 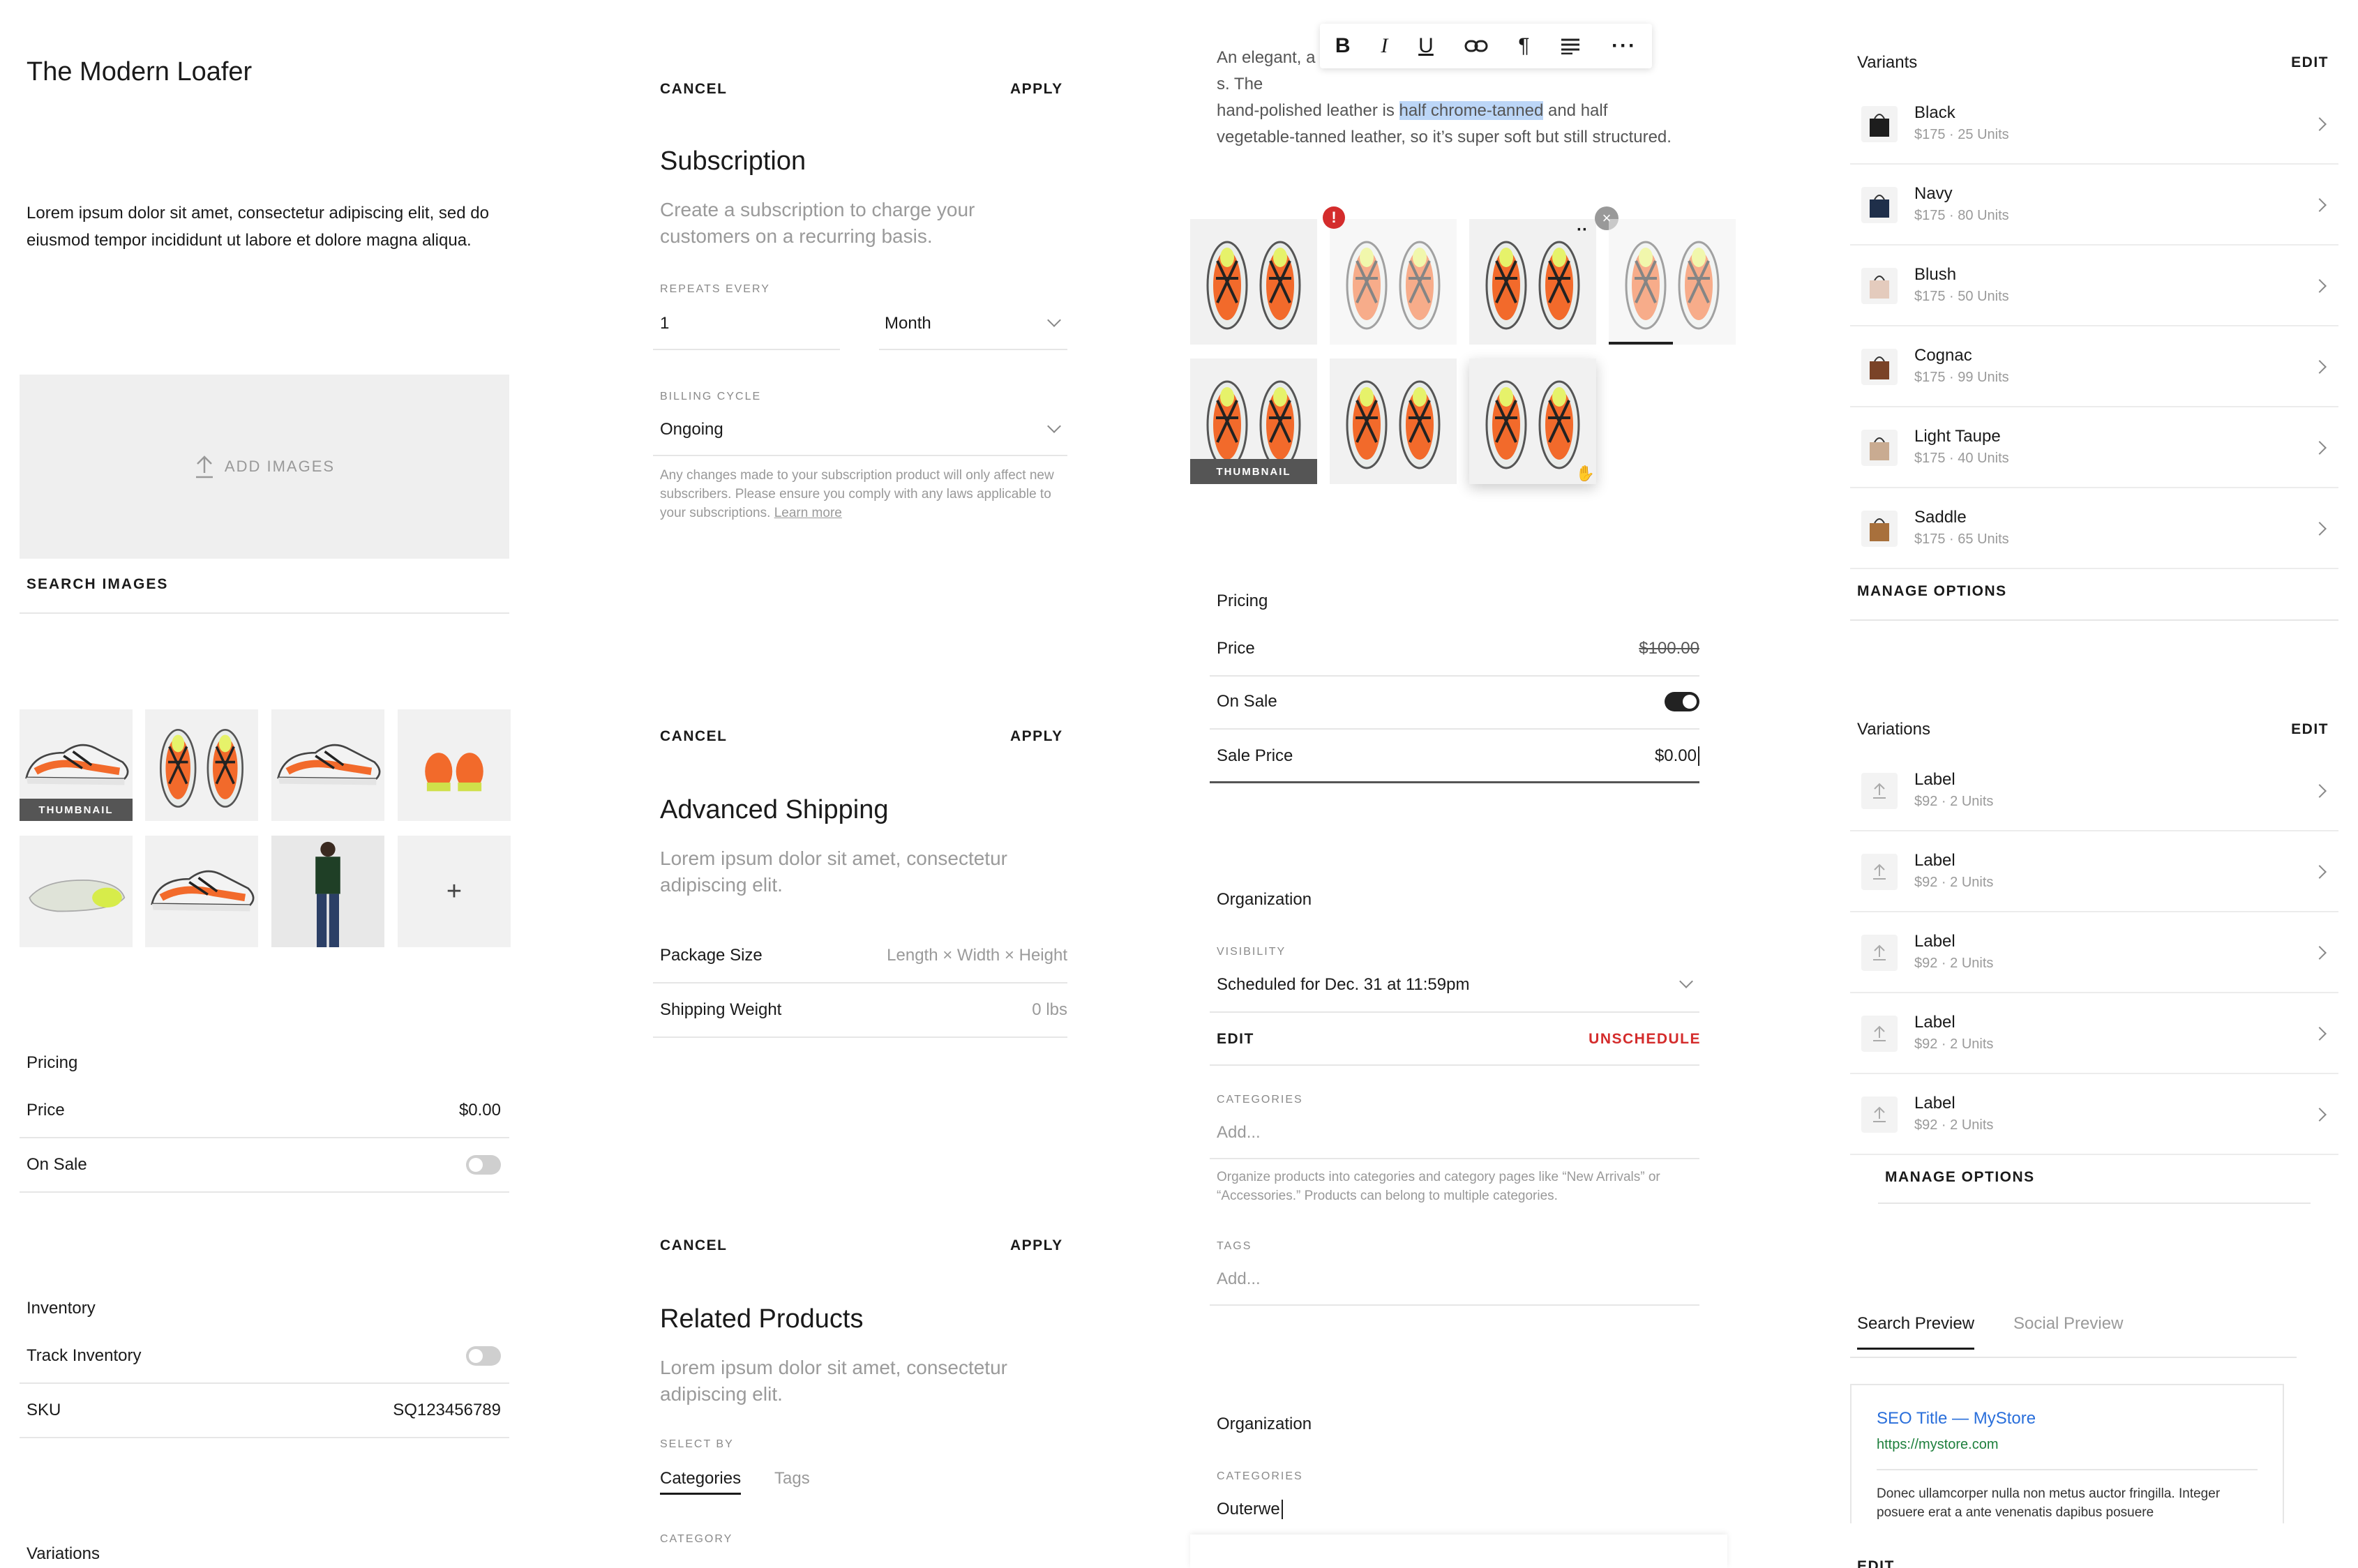 What do you see at coordinates (1458, 648) in the screenshot?
I see `price-row: Price $100.00` at bounding box center [1458, 648].